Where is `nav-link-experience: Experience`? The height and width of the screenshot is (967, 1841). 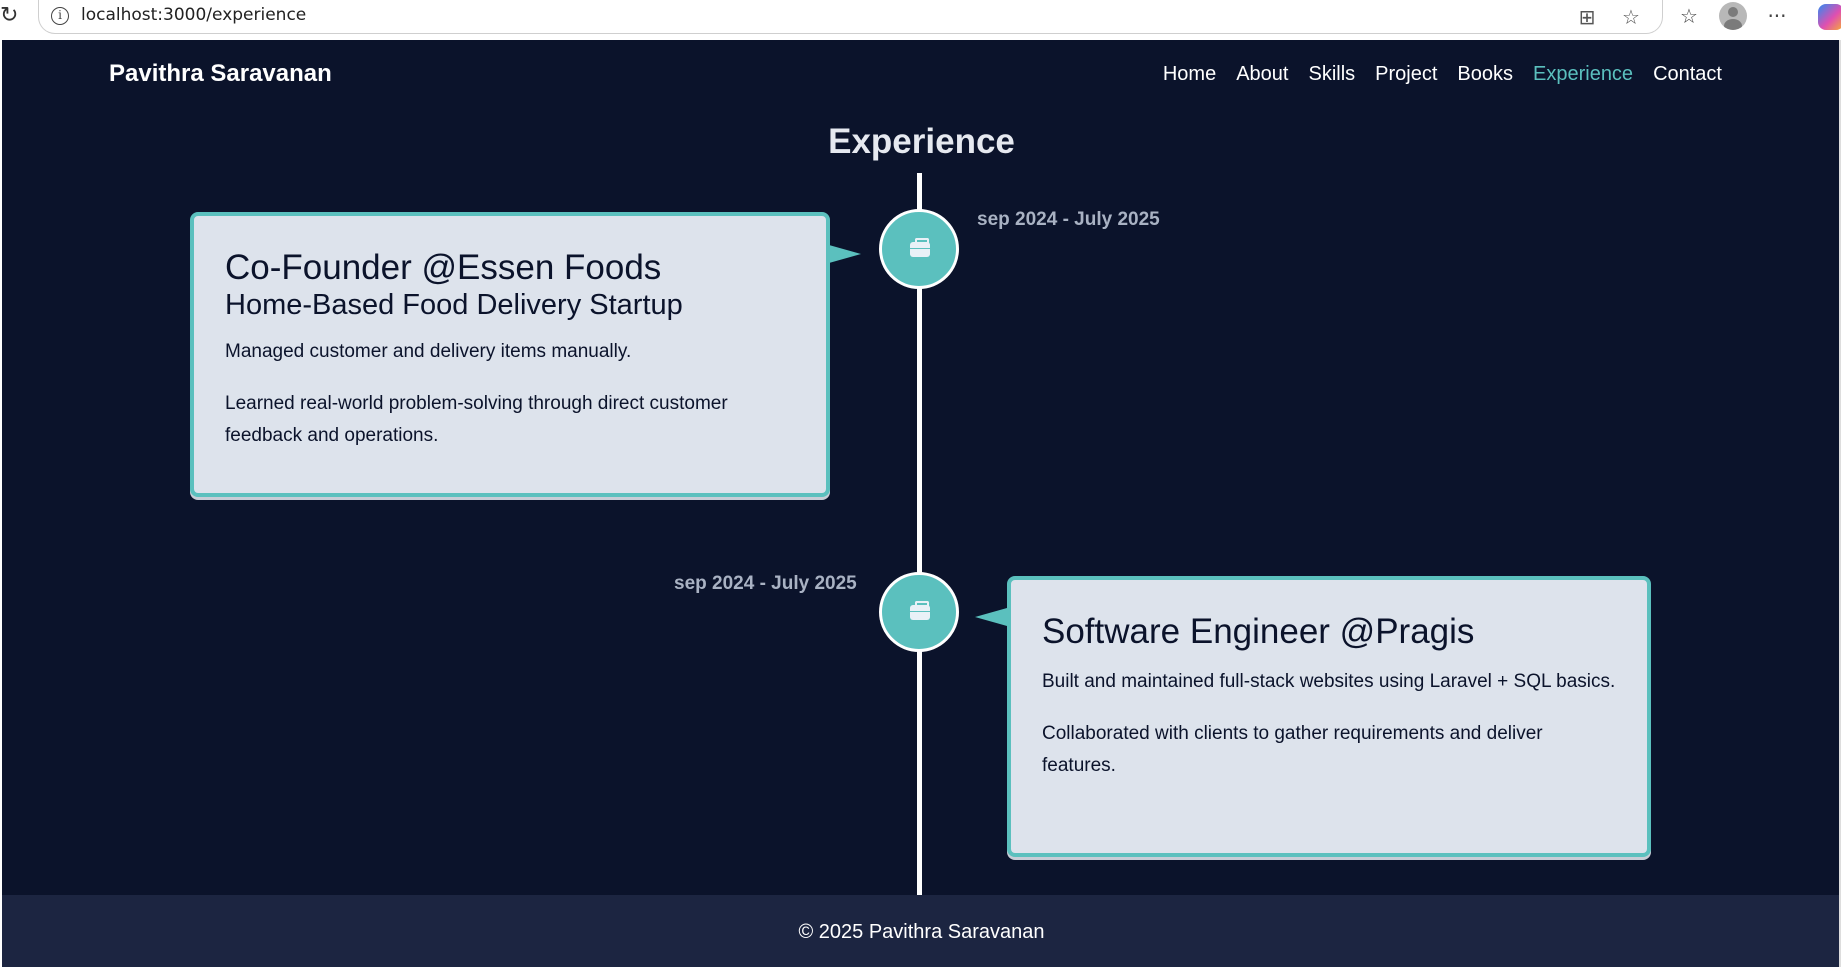 nav-link-experience: Experience is located at coordinates (1583, 74).